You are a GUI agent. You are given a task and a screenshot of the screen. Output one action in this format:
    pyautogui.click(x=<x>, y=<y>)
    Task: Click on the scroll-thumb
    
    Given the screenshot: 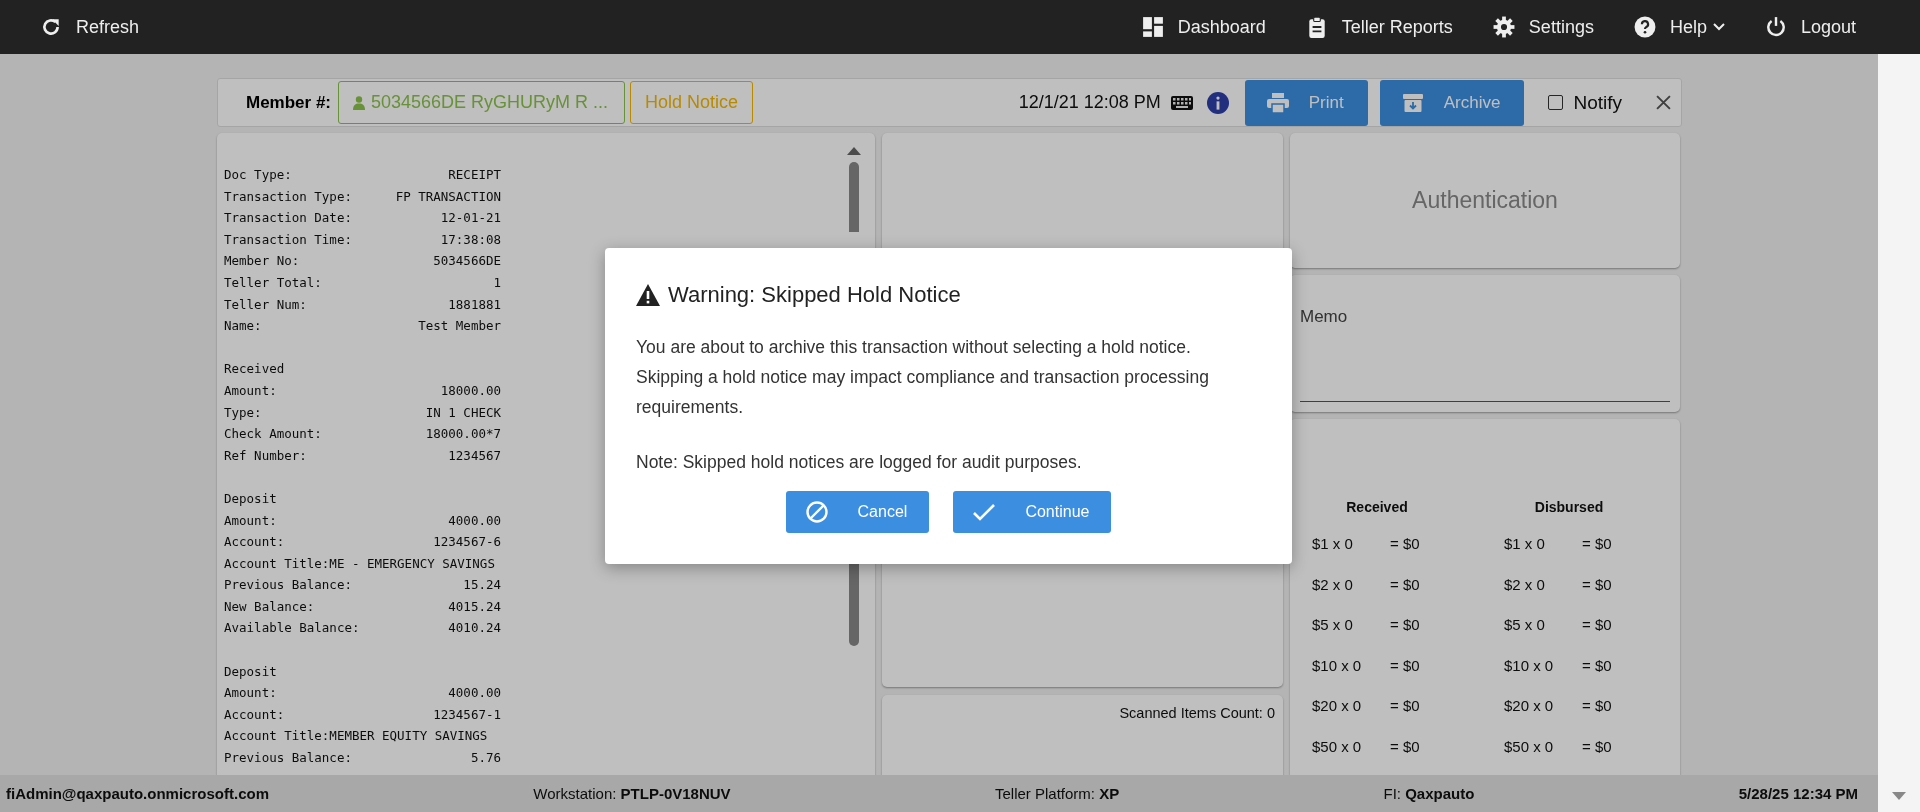 What is the action you would take?
    pyautogui.click(x=854, y=197)
    